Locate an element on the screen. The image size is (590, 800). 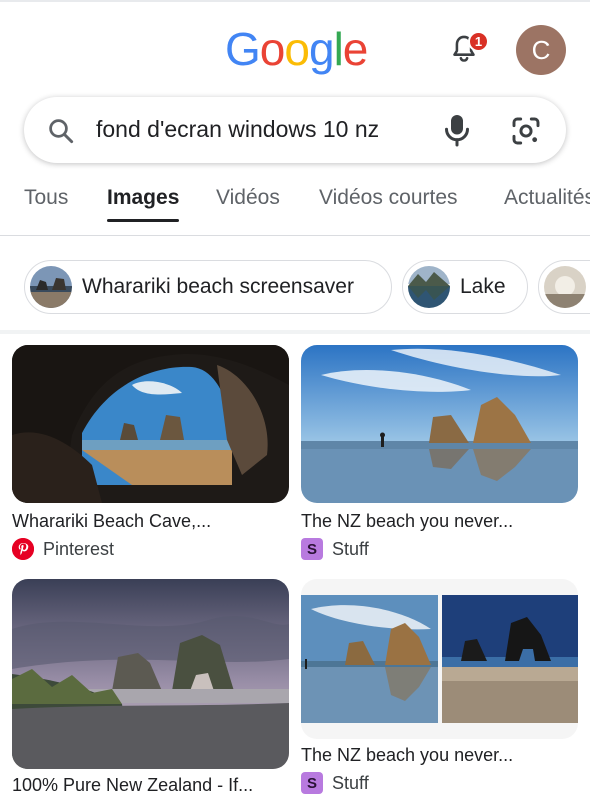
google-logo: Google is located at coordinates (297, 49).